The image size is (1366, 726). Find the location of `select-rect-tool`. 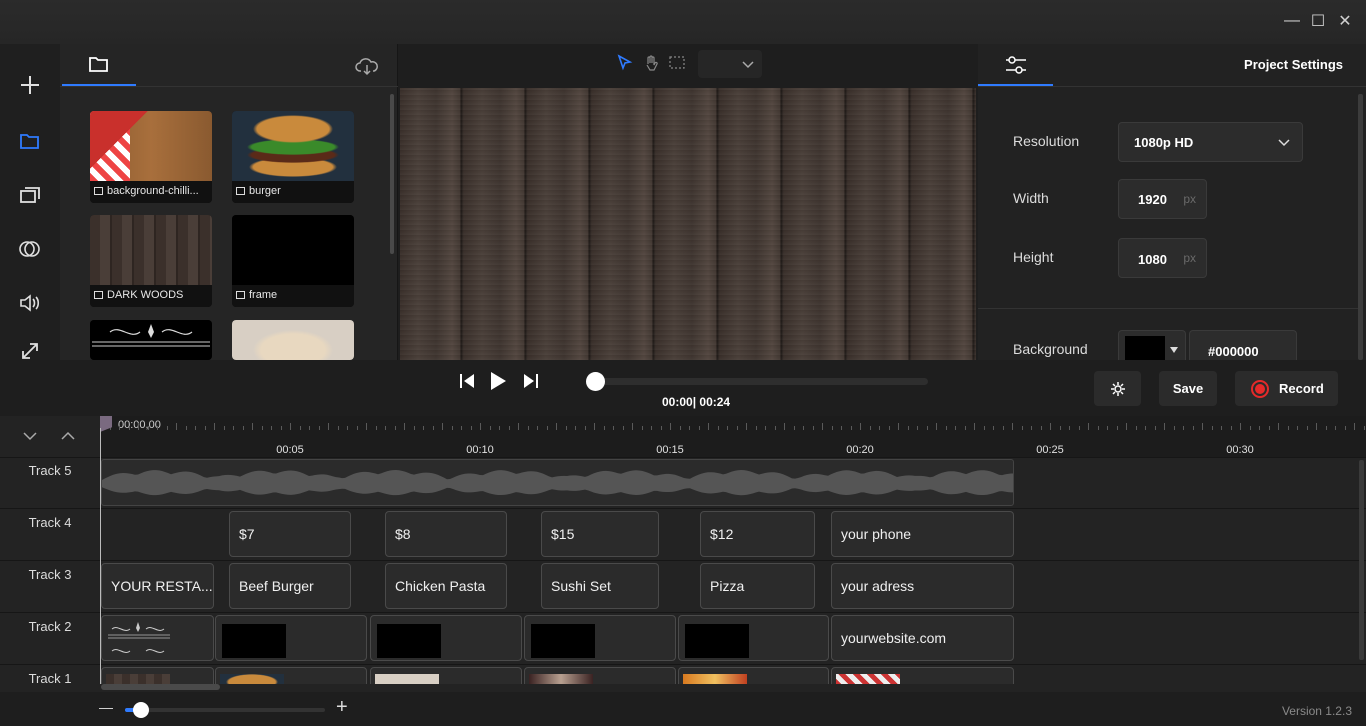

select-rect-tool is located at coordinates (677, 64).